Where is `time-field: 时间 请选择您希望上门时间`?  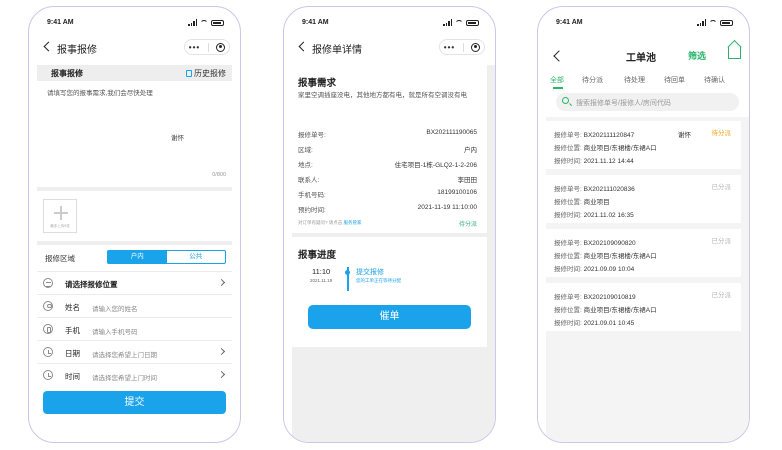 time-field: 时间 请选择您希望上门时间 is located at coordinates (134, 374).